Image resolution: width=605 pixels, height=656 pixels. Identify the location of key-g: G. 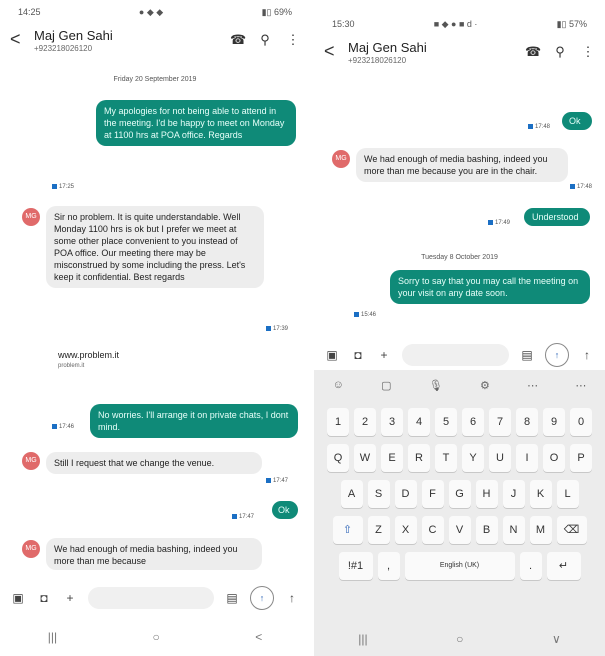
(459, 494).